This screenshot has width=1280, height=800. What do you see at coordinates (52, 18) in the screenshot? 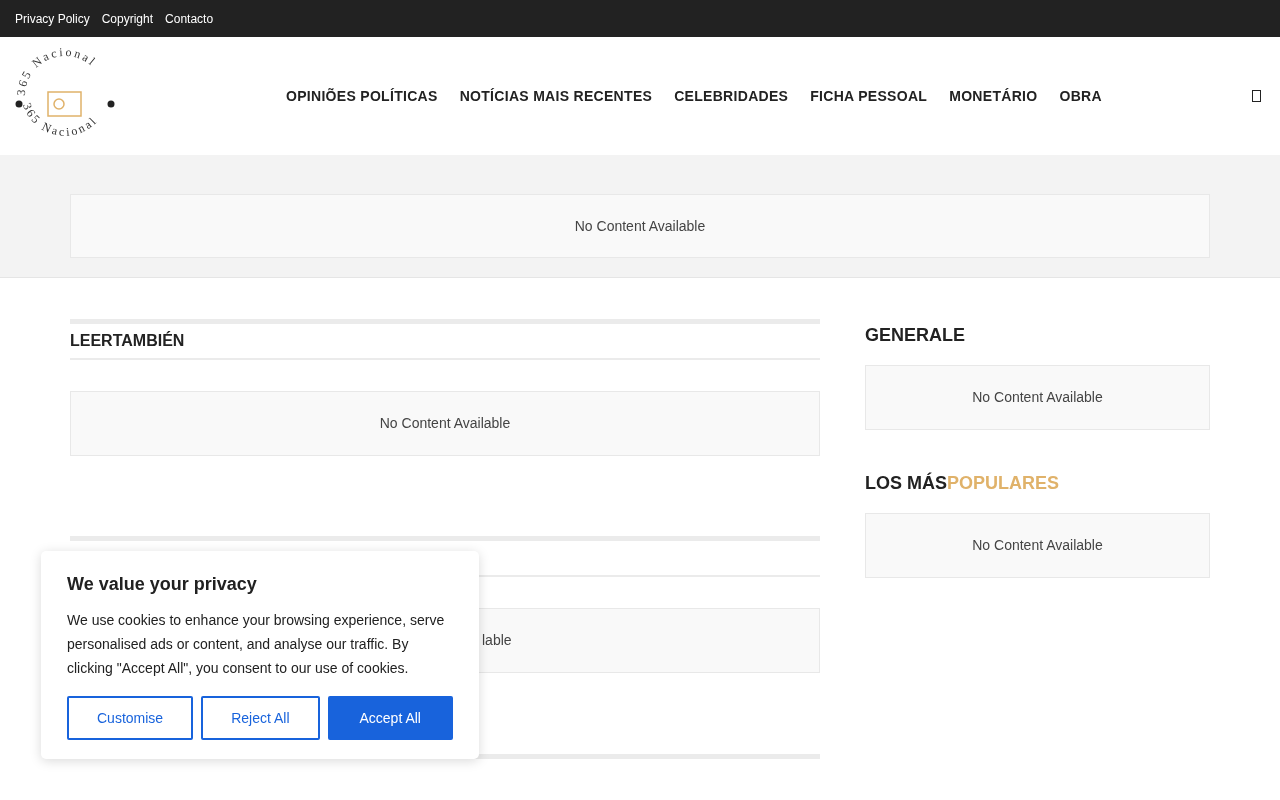
I see `top-link: Privacy Policy` at bounding box center [52, 18].